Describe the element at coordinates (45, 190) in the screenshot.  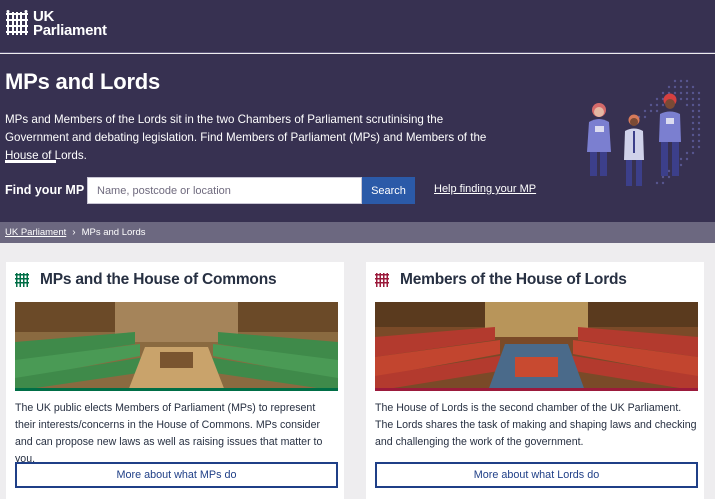
I see `find-your-mp-label: Find your MP` at that location.